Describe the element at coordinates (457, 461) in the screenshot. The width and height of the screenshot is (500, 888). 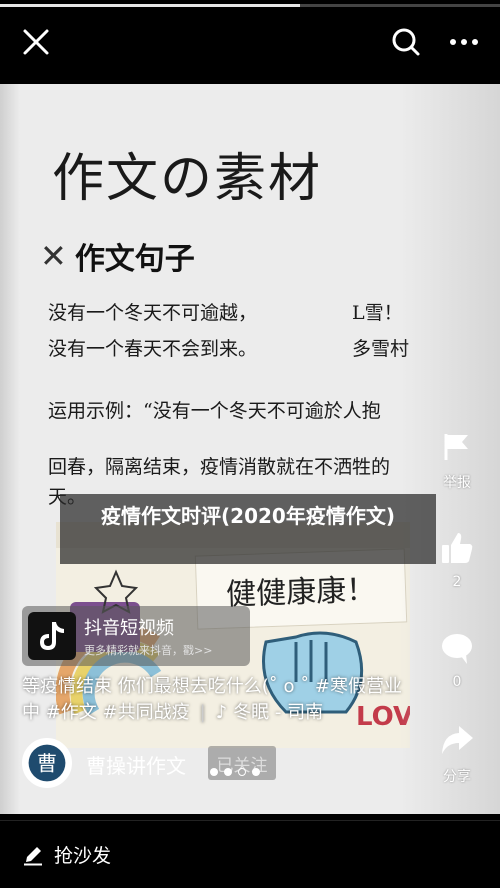
I see `report-button: 举报` at that location.